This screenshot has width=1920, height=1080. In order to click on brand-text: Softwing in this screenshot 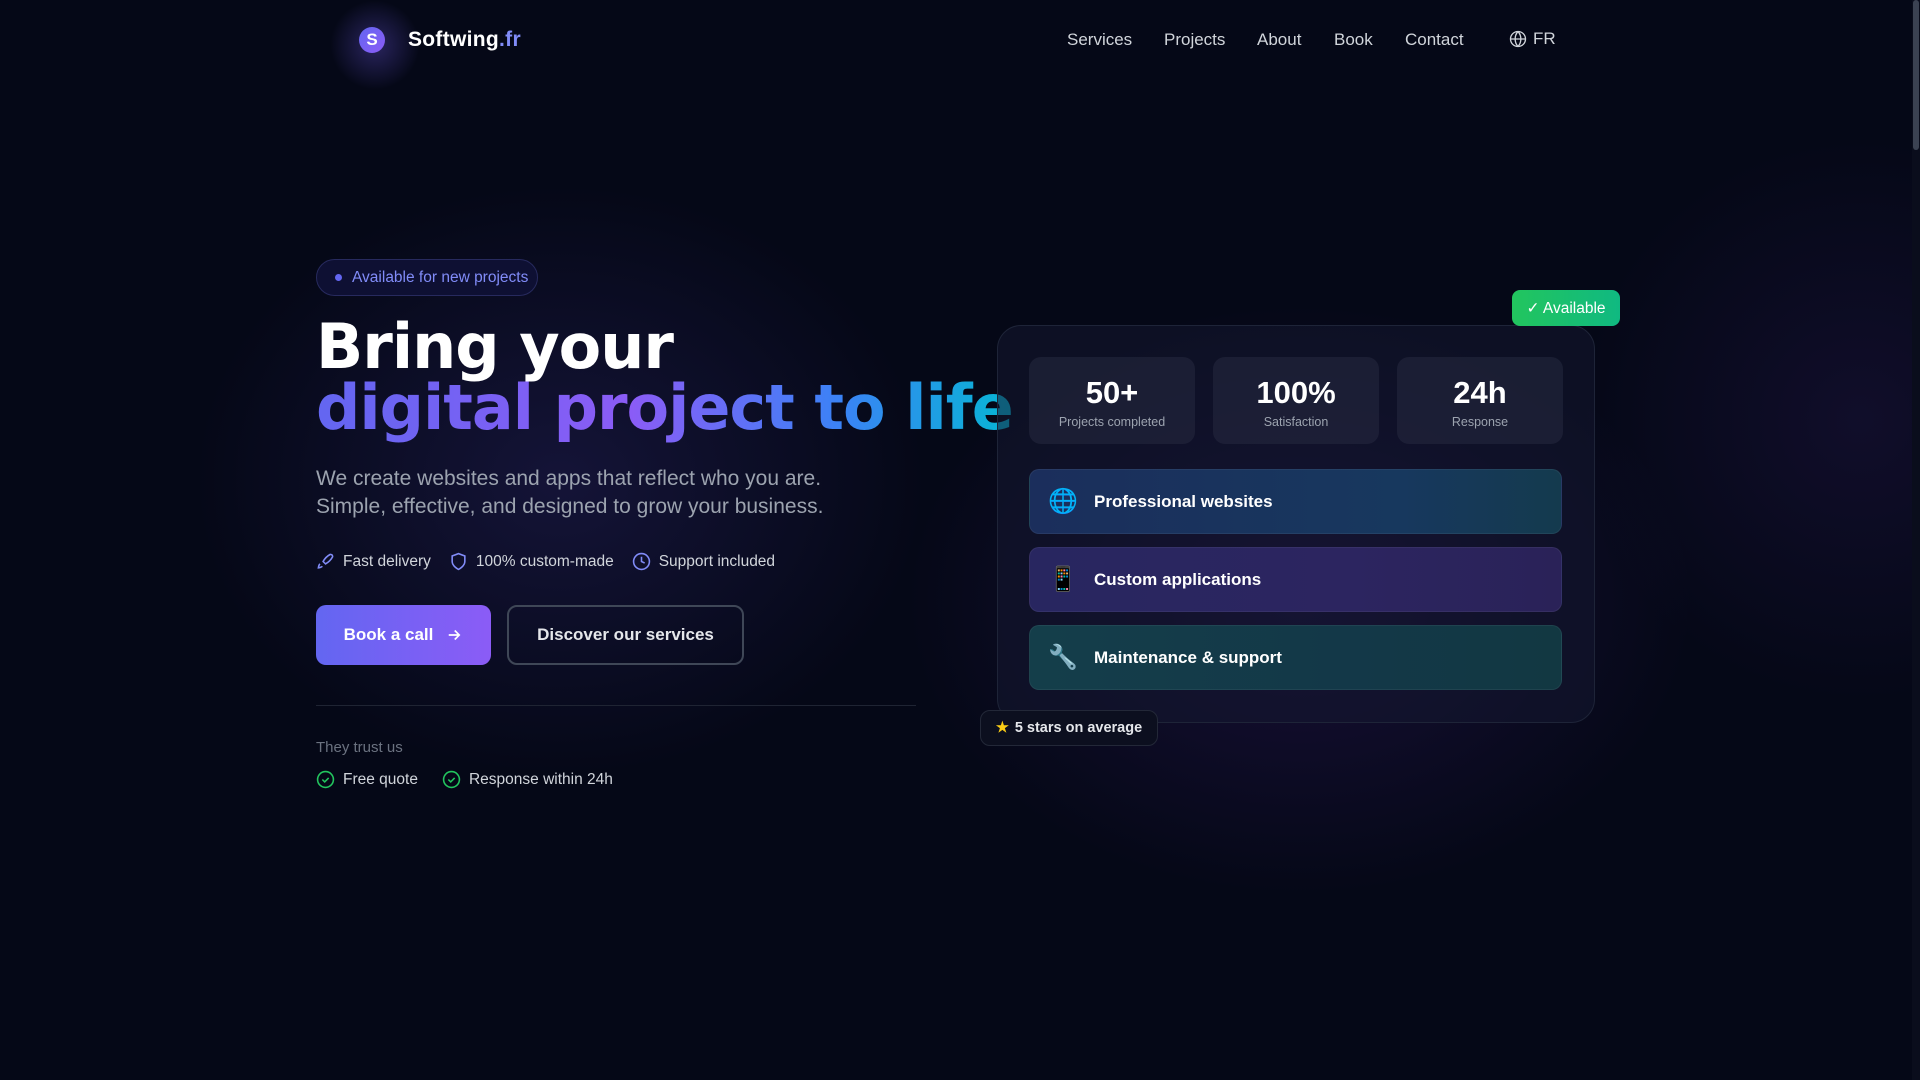, I will do `click(454, 39)`.